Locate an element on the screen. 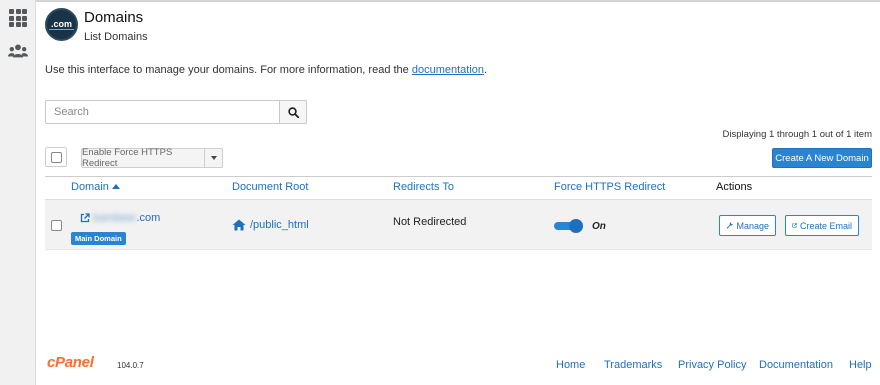 The image size is (880, 385). create-email-button-label: Create Email is located at coordinates (825, 225).